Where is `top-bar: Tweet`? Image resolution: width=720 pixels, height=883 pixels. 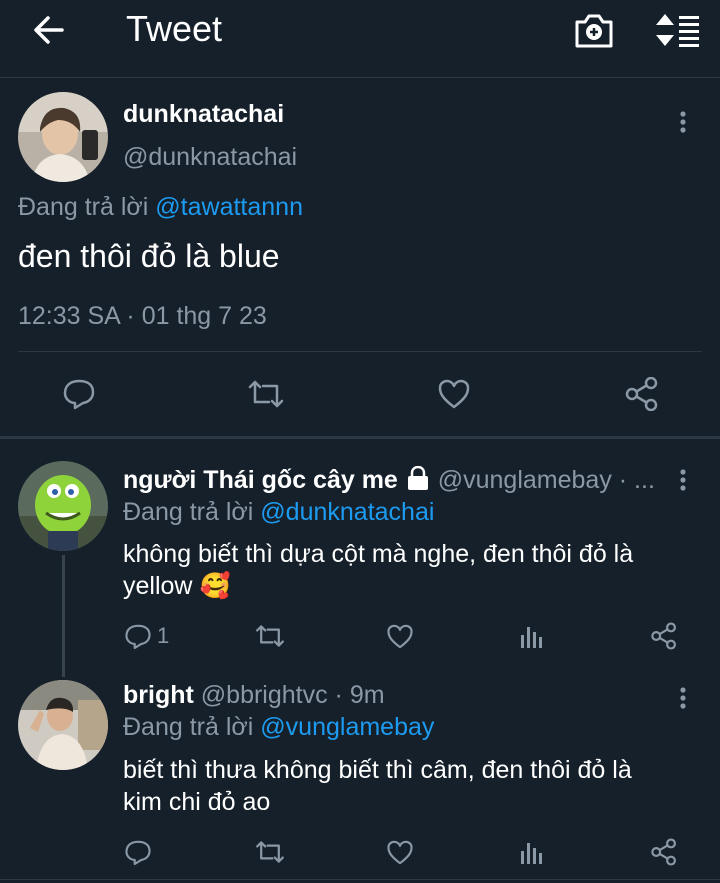 top-bar: Tweet is located at coordinates (360, 39).